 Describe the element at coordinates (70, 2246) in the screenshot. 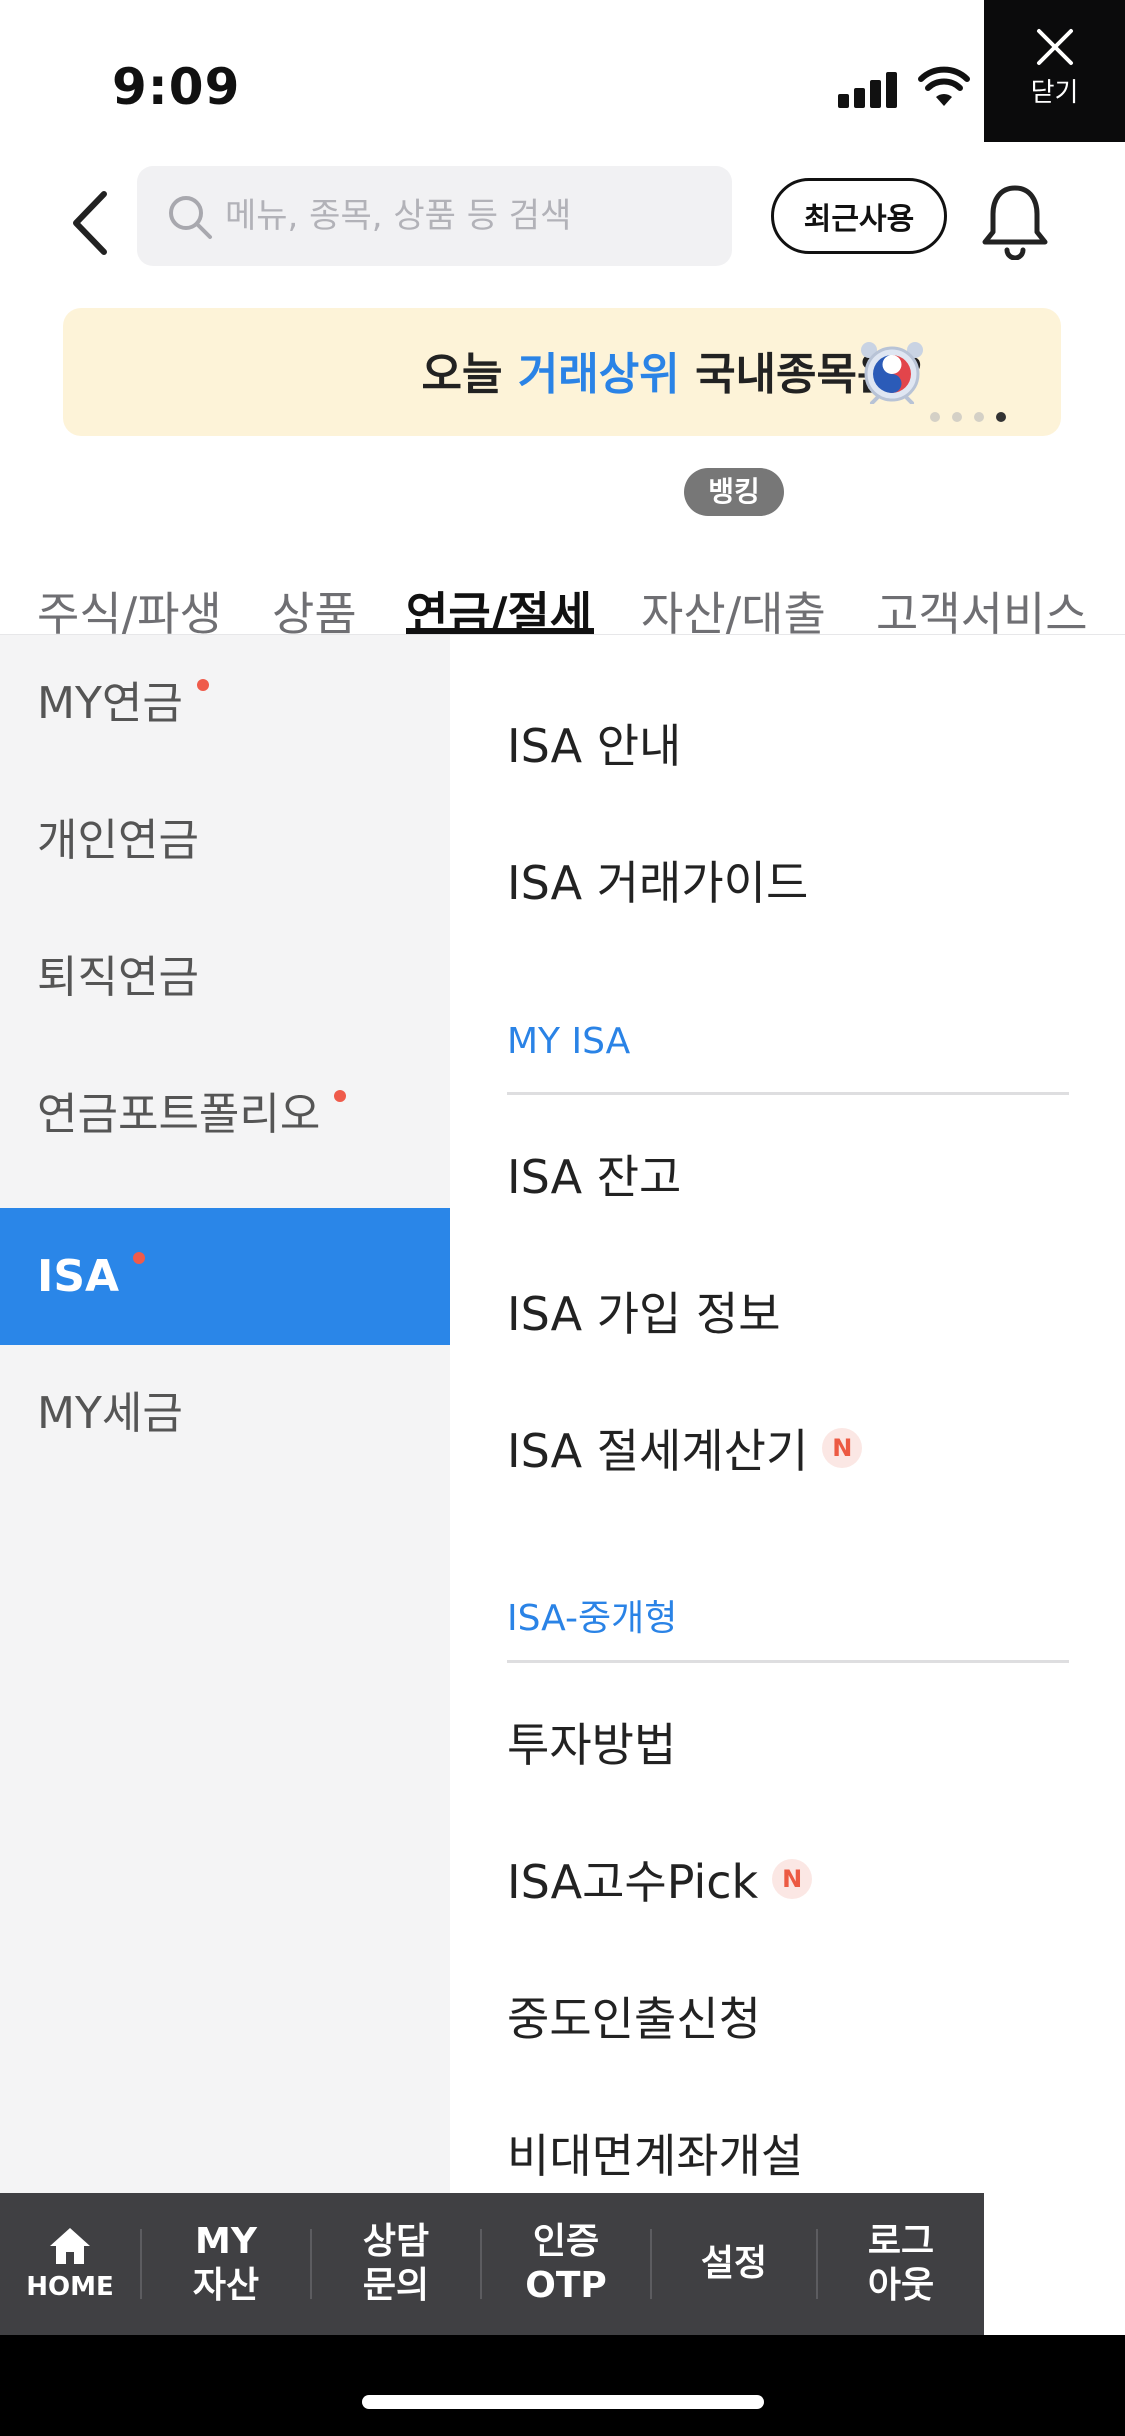

I see `home-icon` at that location.